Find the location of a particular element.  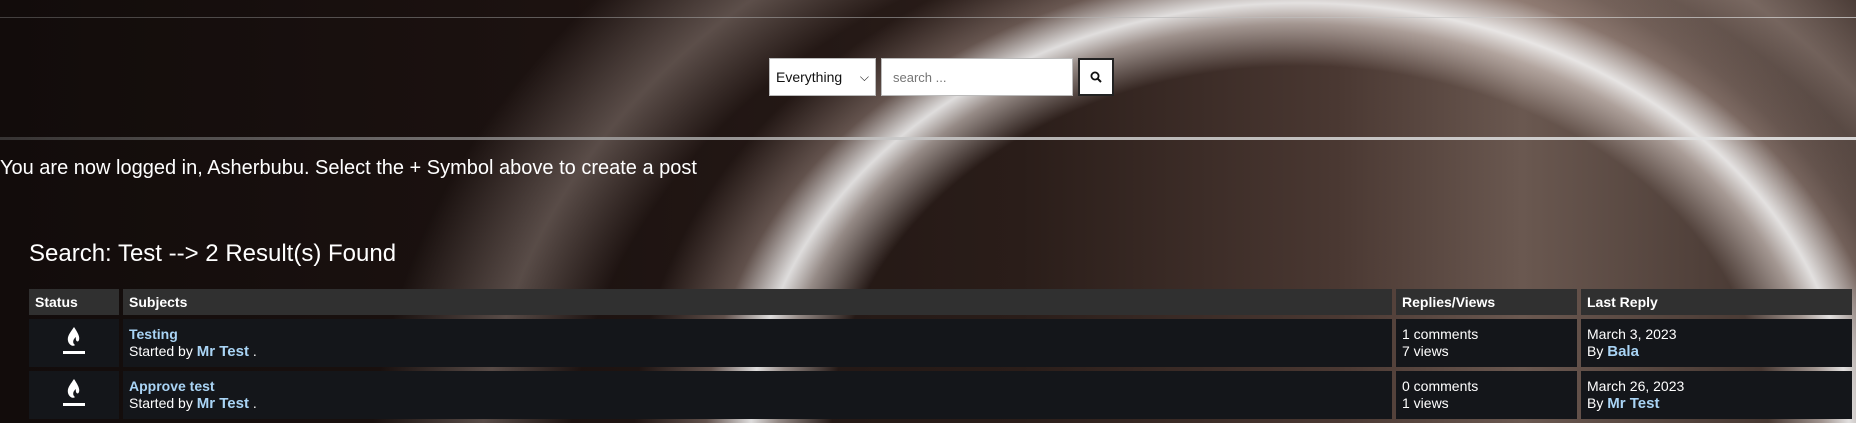

replies-views-cell: 1 comments 7 views is located at coordinates (1486, 343).